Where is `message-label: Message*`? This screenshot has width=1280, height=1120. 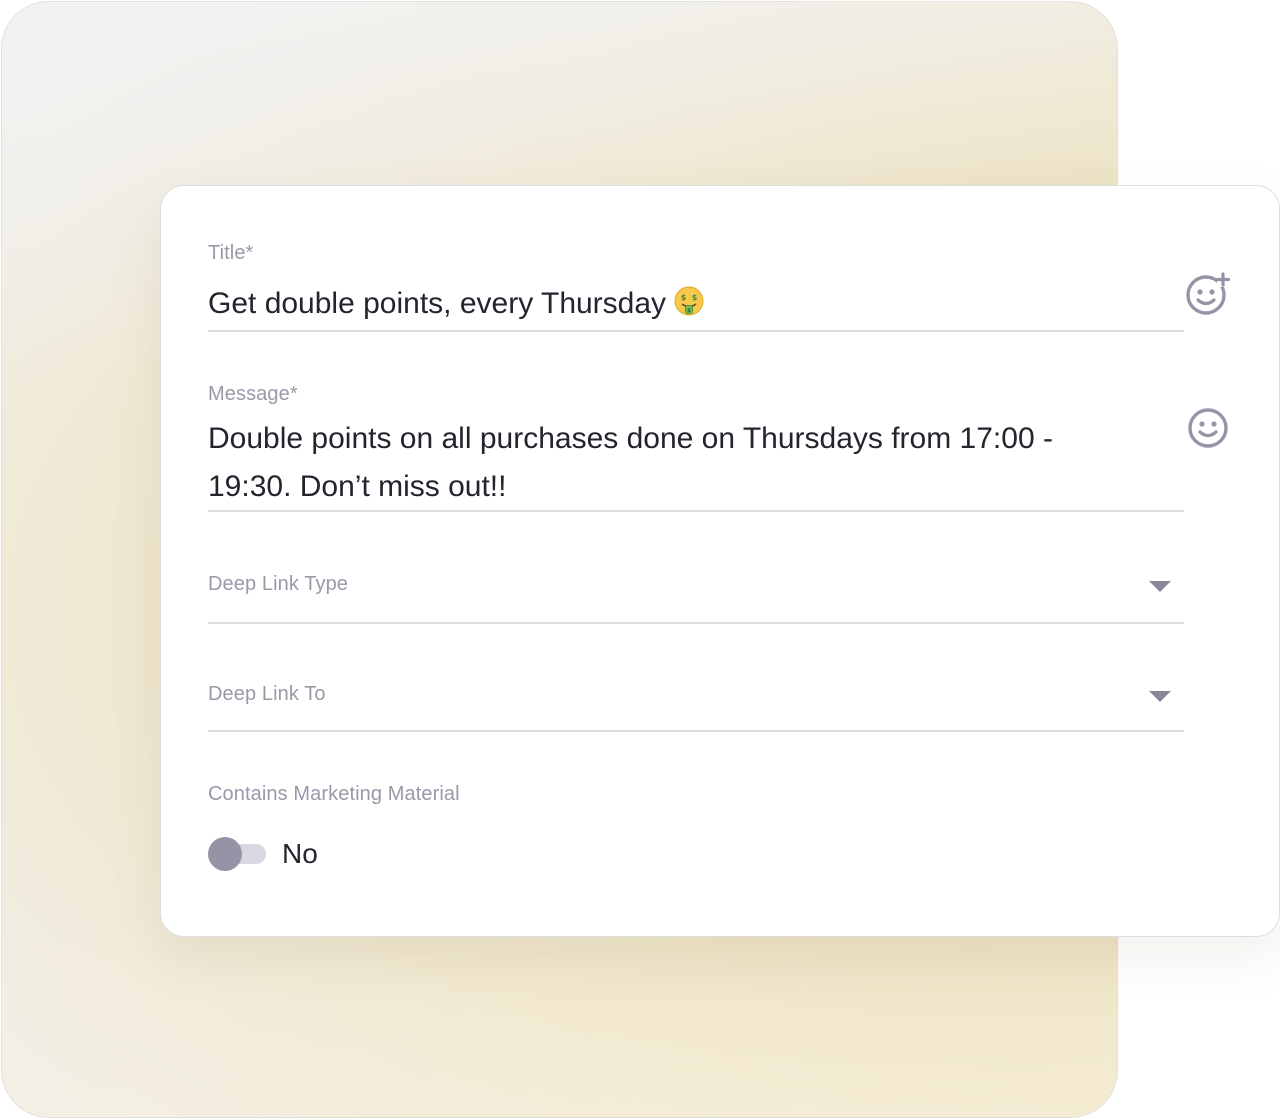
message-label: Message* is located at coordinates (253, 394).